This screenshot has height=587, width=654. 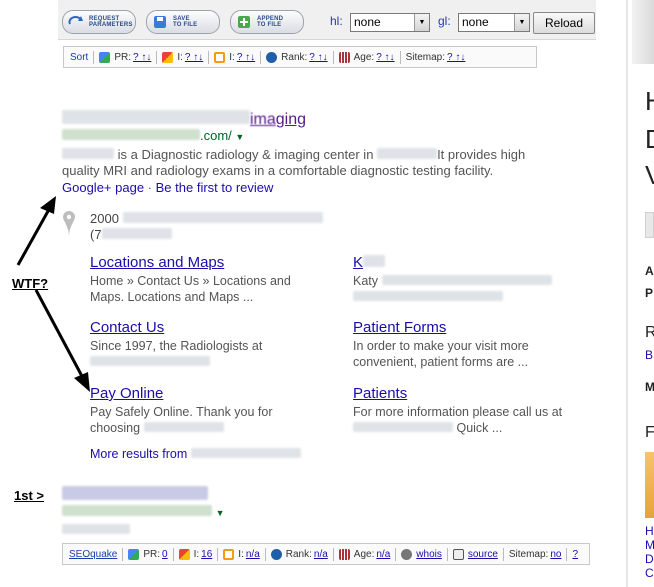 I want to click on age-value-link: n/a, so click(x=383, y=554).